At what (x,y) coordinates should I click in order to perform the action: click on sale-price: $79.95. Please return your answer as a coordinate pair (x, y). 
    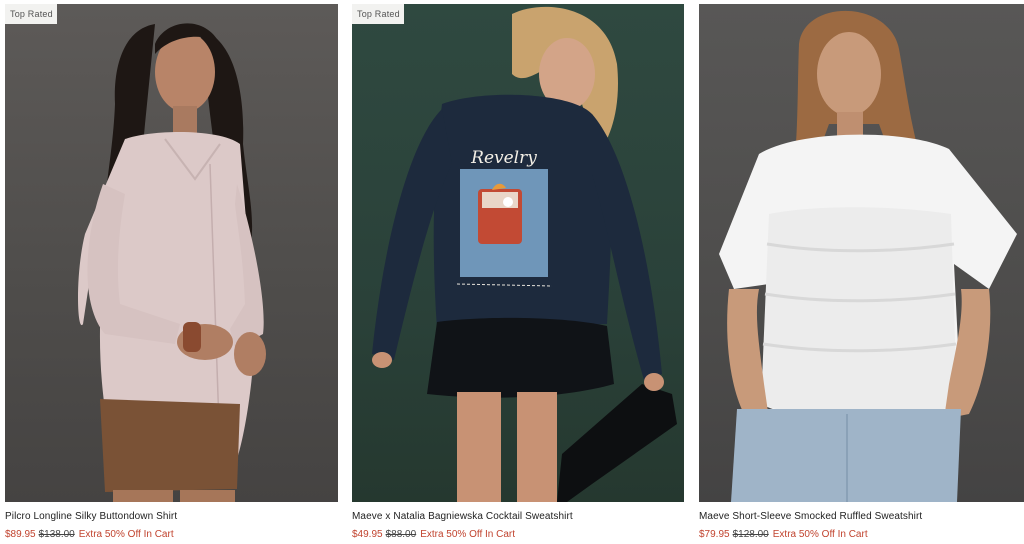
    Looking at the image, I should click on (714, 534).